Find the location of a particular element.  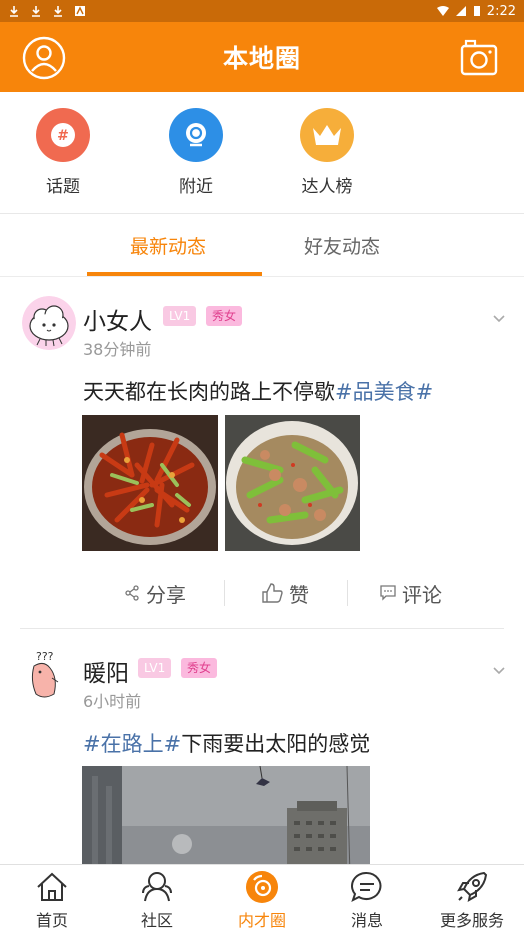

app-notification-icon is located at coordinates (80, 11).